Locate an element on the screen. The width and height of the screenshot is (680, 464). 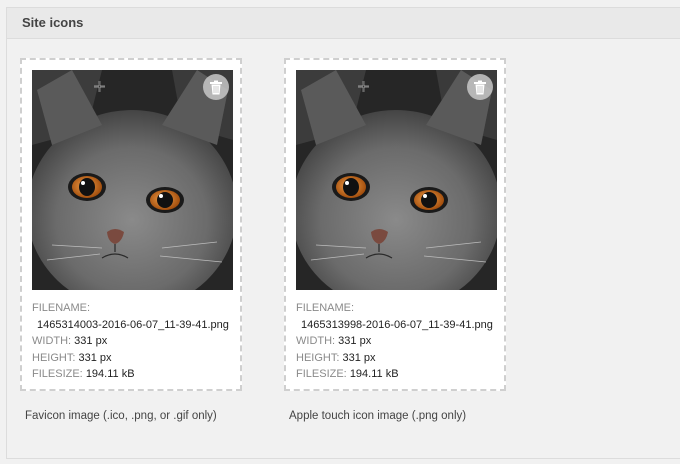
delete-favicon-button is located at coordinates (216, 87).